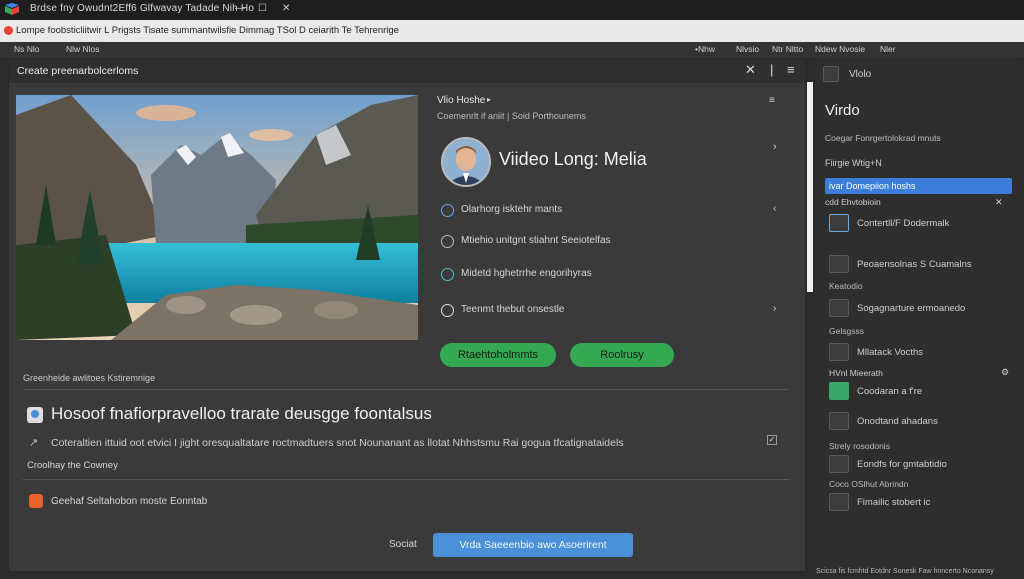 This screenshot has height=579, width=1024. What do you see at coordinates (860, 74) in the screenshot?
I see `sidebar-top-label: Vlolo` at bounding box center [860, 74].